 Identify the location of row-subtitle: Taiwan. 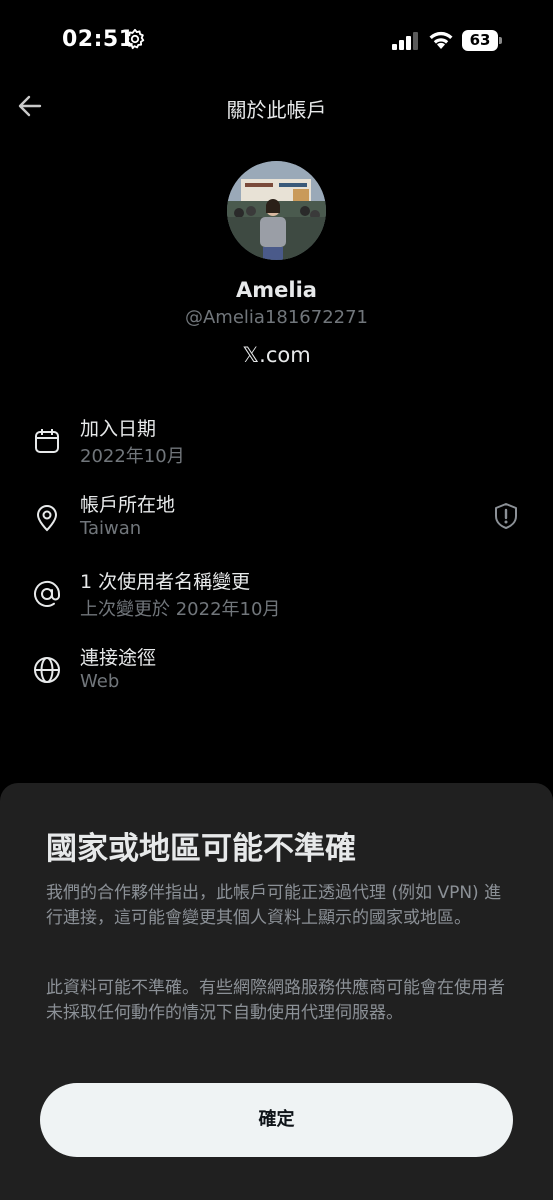
(111, 528).